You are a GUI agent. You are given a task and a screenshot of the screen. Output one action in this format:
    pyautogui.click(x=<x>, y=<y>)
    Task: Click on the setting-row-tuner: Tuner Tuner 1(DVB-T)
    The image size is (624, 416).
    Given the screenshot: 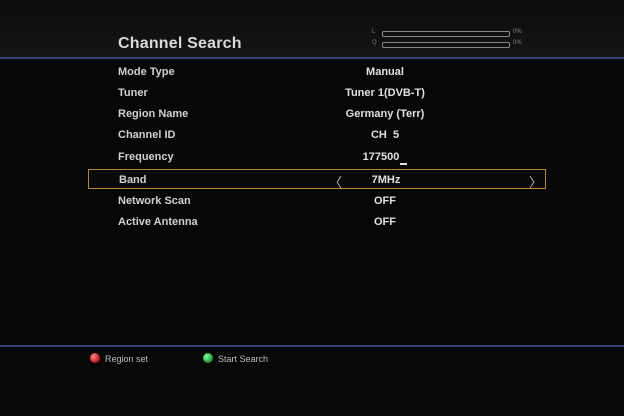 What is the action you would take?
    pyautogui.click(x=317, y=93)
    